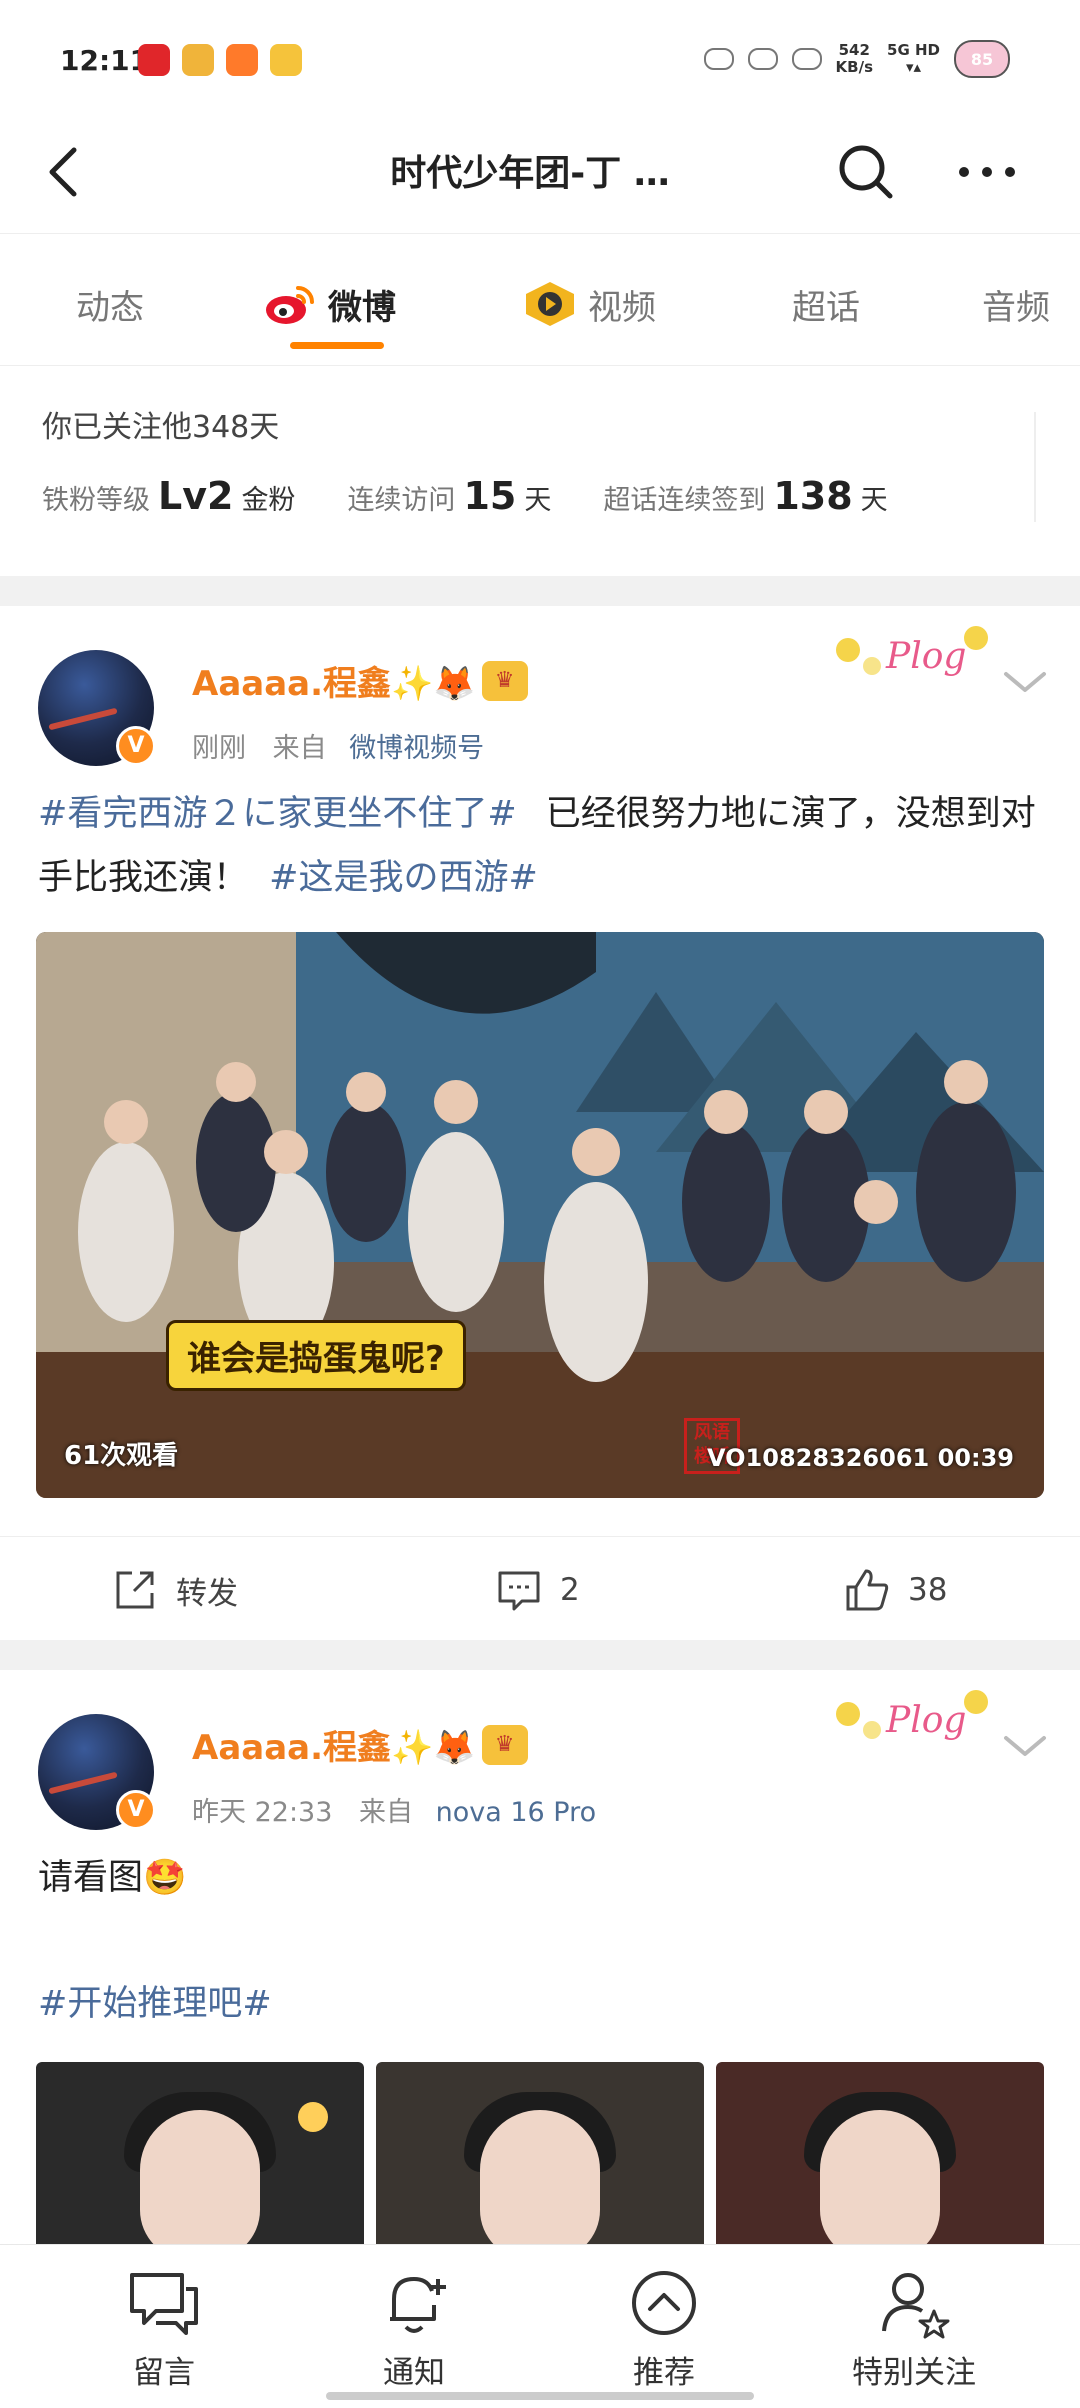 The width and height of the screenshot is (1080, 2408). I want to click on active-tab-indicator, so click(337, 345).